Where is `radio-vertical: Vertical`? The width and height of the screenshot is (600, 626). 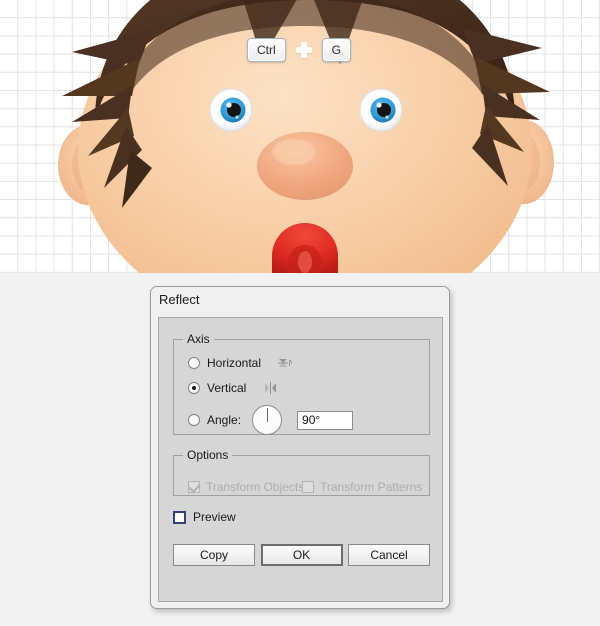 radio-vertical: Vertical is located at coordinates (233, 388).